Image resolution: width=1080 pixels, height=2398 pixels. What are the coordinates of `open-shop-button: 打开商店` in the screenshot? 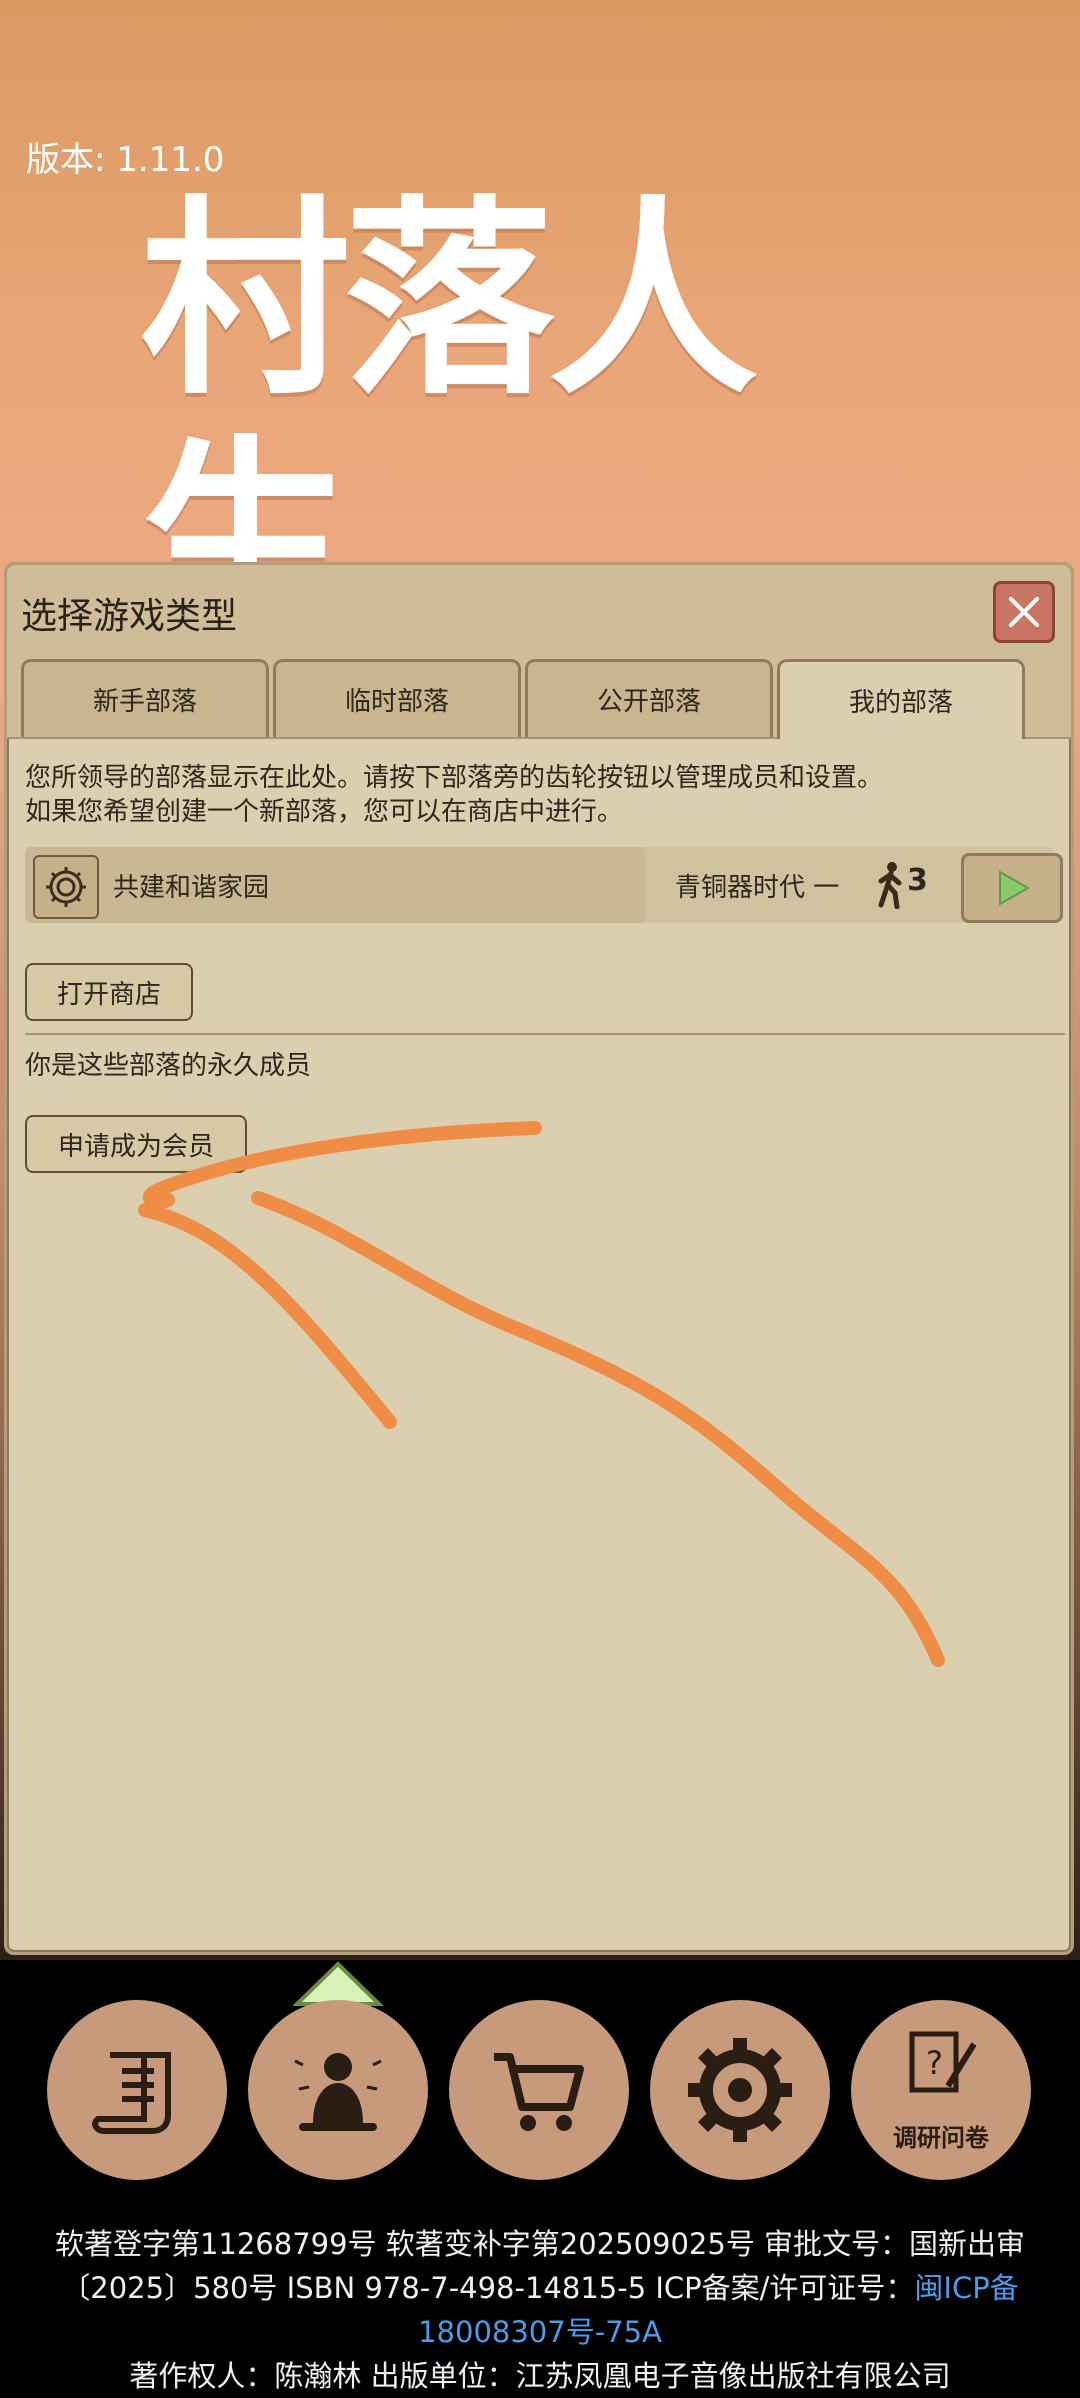 It's located at (109, 992).